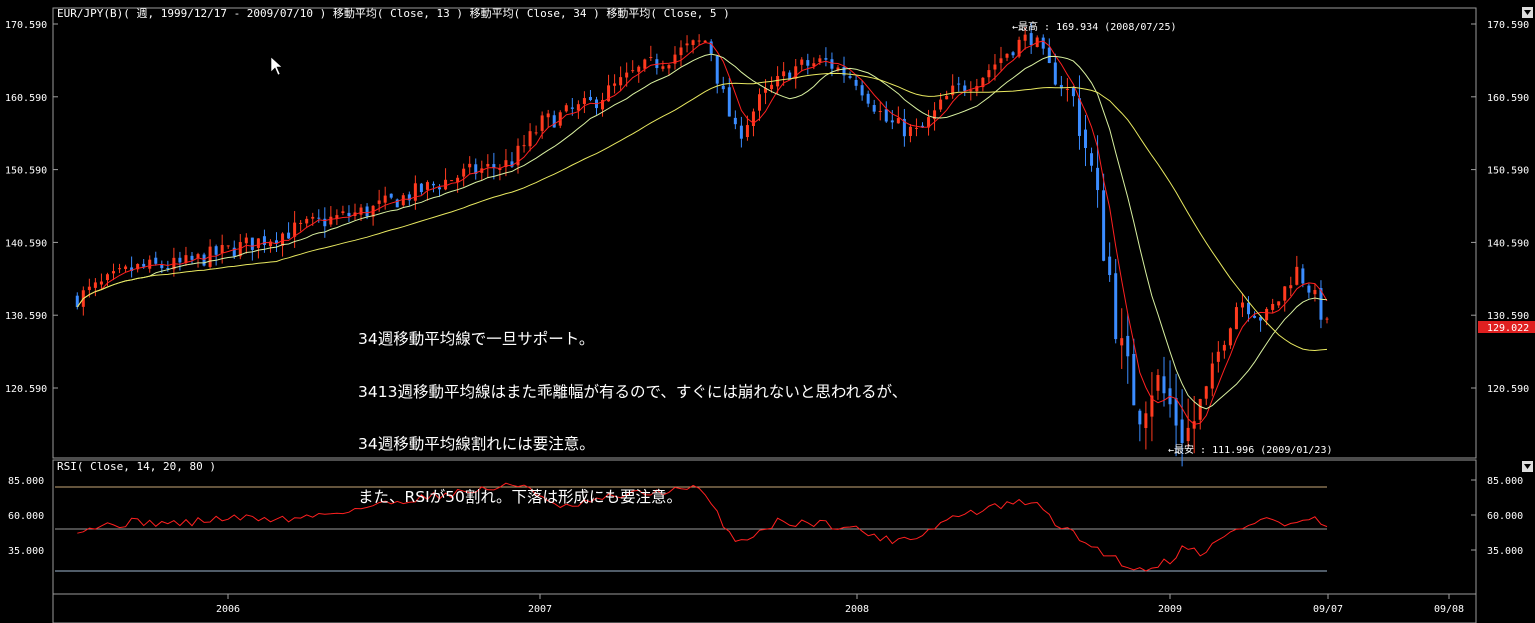 The image size is (1535, 623). Describe the element at coordinates (1527, 12) in the screenshot. I see `collapse-price-panel-button` at that location.